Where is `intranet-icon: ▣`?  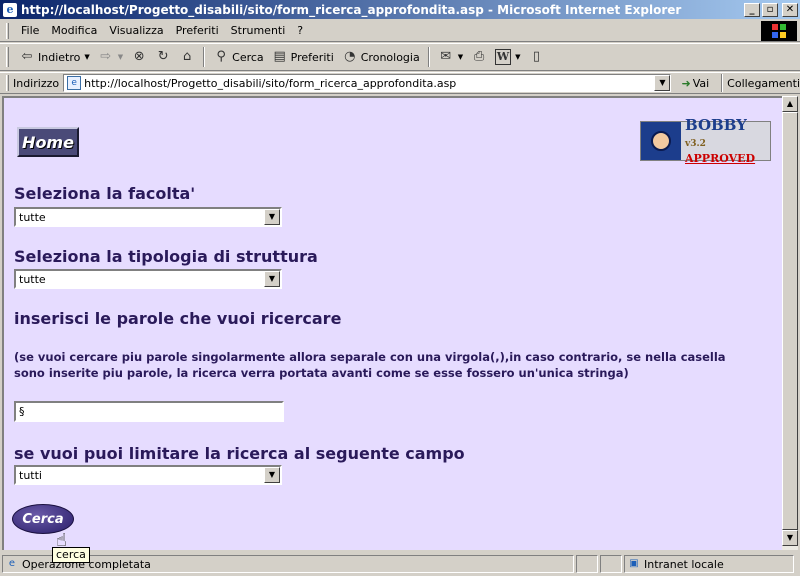 intranet-icon: ▣ is located at coordinates (634, 563).